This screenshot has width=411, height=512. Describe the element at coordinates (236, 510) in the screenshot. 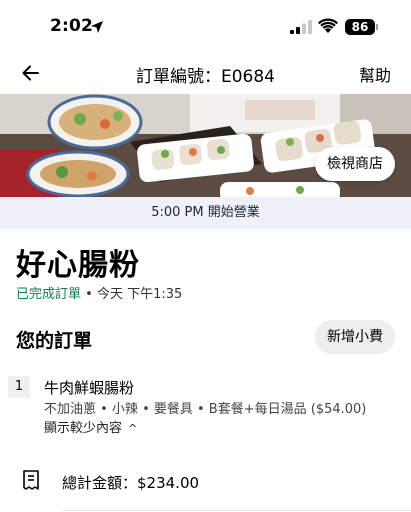

I see `divider` at that location.